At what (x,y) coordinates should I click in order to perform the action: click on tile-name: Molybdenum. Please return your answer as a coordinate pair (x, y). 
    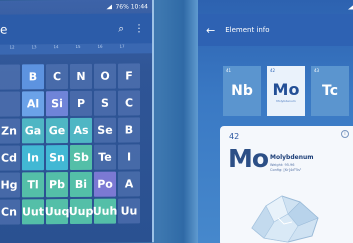
    Looking at the image, I should click on (286, 100).